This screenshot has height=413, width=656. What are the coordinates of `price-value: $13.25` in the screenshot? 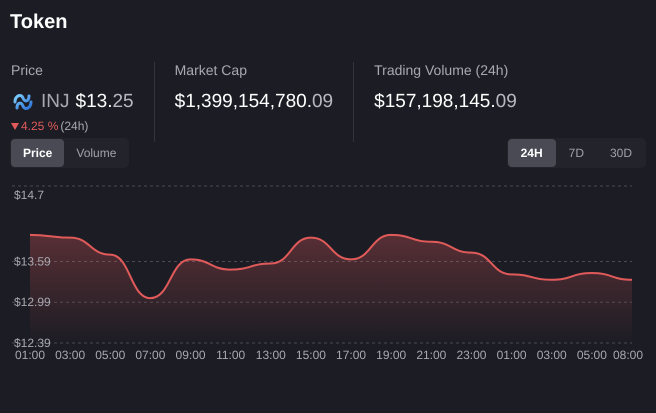 It's located at (105, 102).